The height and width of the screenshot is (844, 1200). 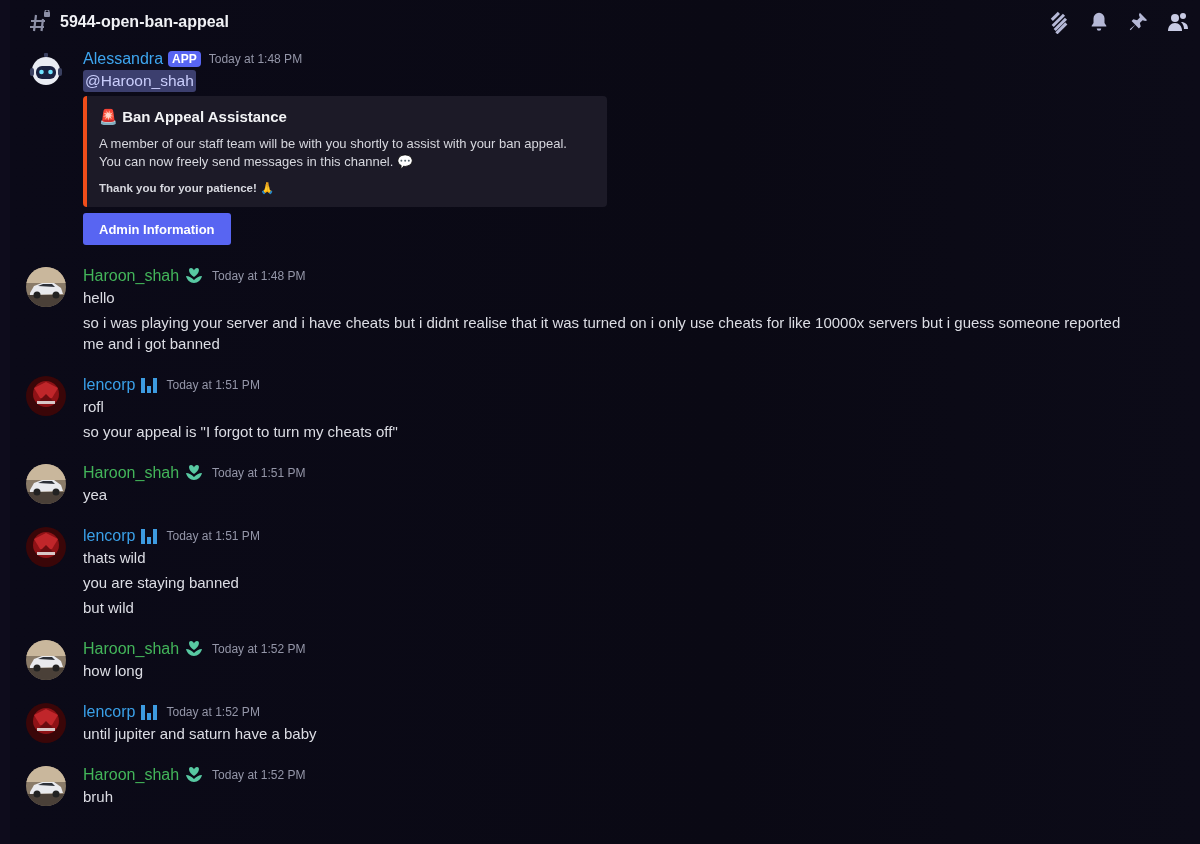 I want to click on message-text: but wild, so click(x=109, y=608).